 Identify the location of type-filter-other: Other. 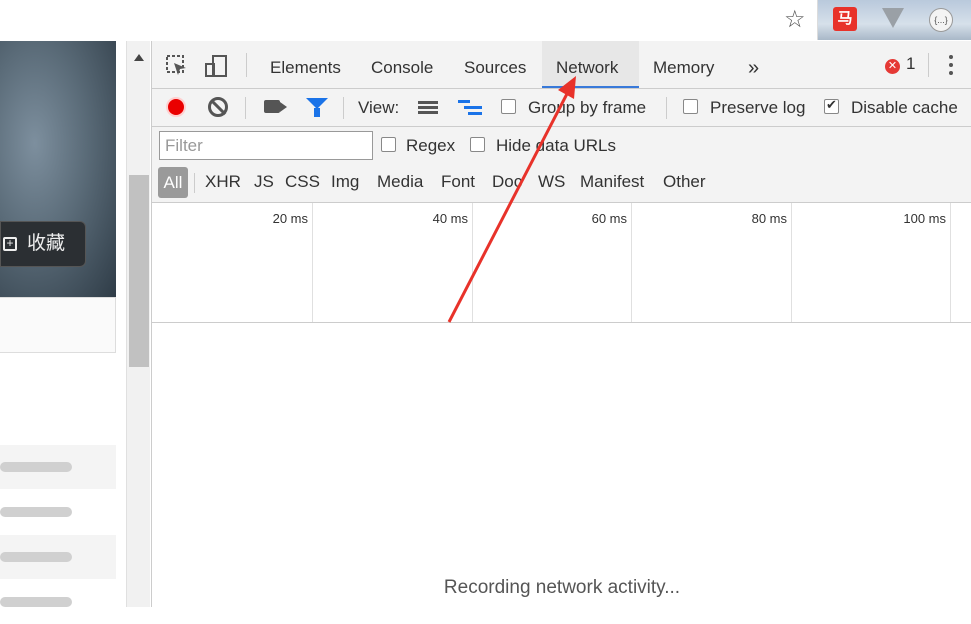
(684, 182).